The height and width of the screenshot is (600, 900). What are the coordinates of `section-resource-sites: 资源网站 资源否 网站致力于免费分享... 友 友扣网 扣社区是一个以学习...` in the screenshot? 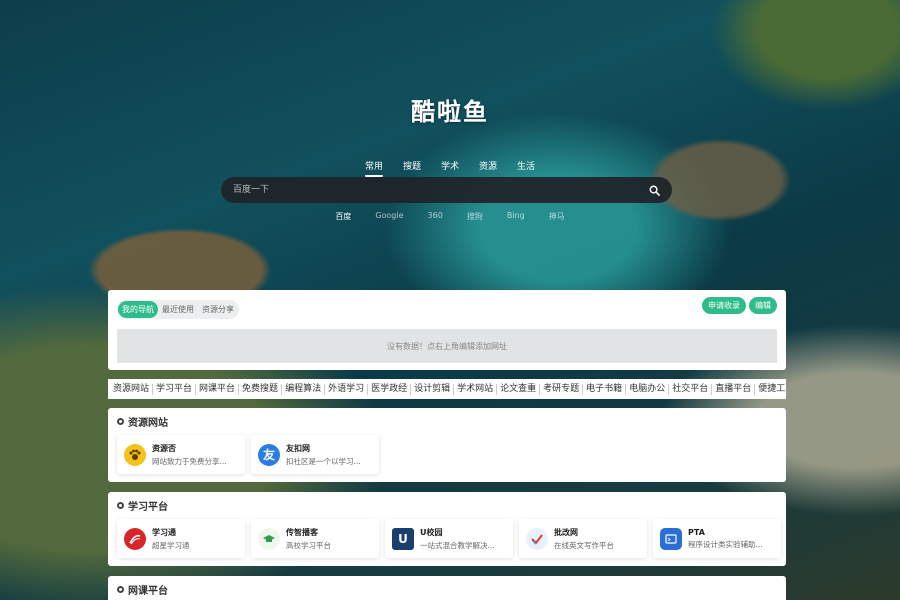 It's located at (447, 445).